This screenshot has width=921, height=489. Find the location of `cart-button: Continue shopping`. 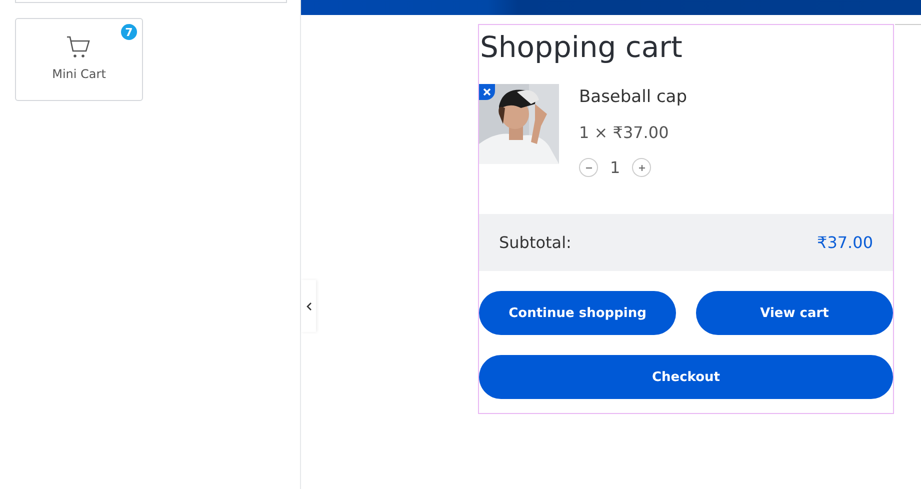

cart-button: Continue shopping is located at coordinates (577, 313).